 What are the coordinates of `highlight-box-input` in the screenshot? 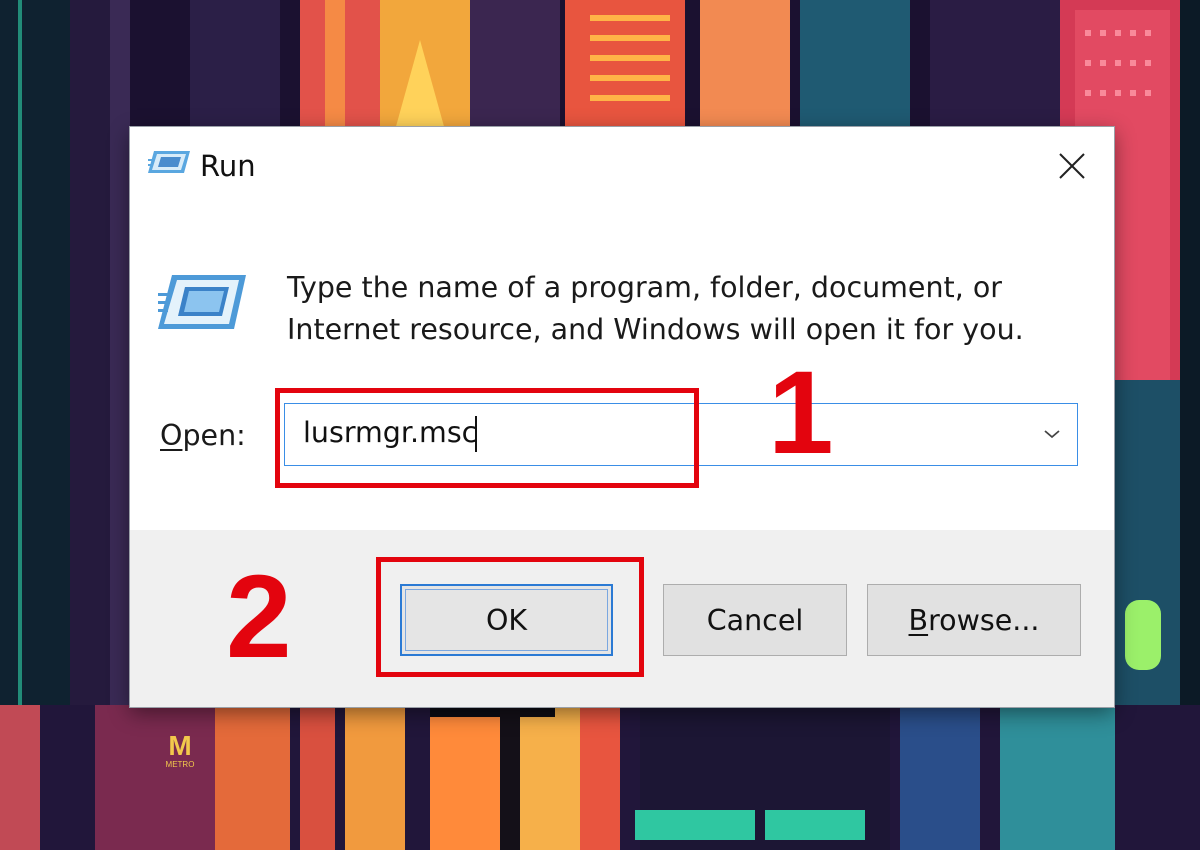 It's located at (487, 438).